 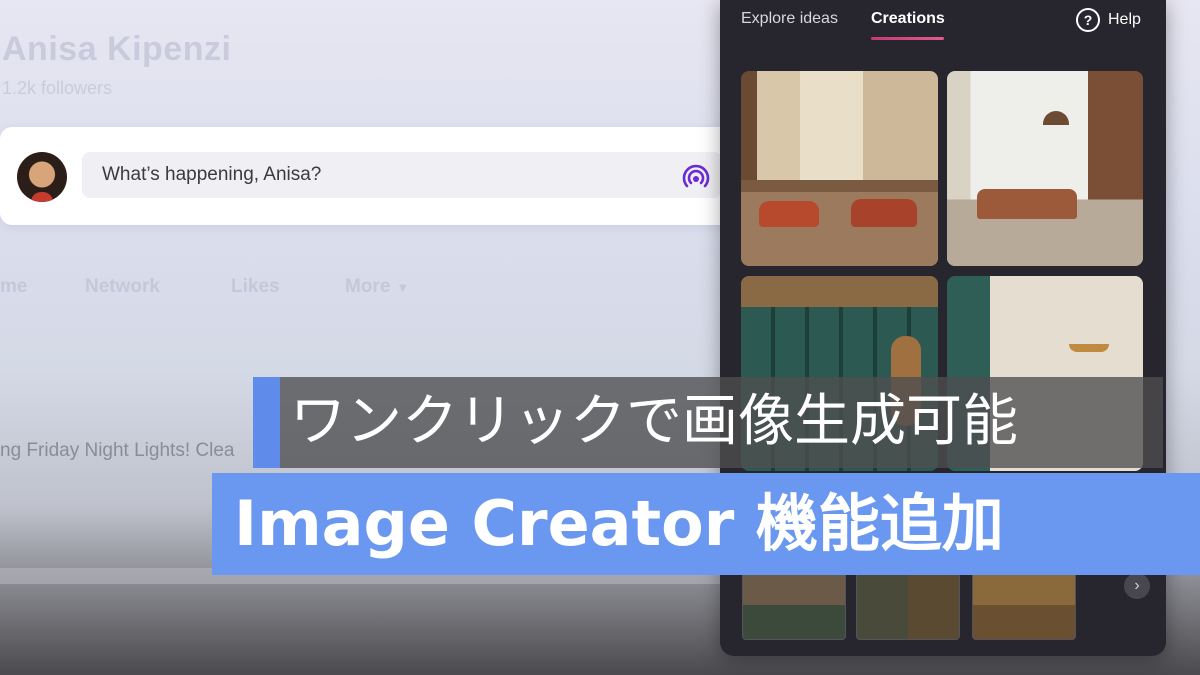 I want to click on nav-tab-network: Network, so click(x=122, y=287).